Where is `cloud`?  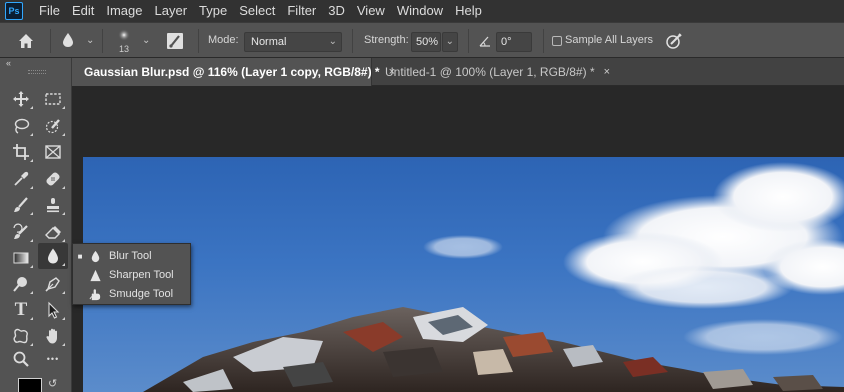
cloud is located at coordinates (703, 235).